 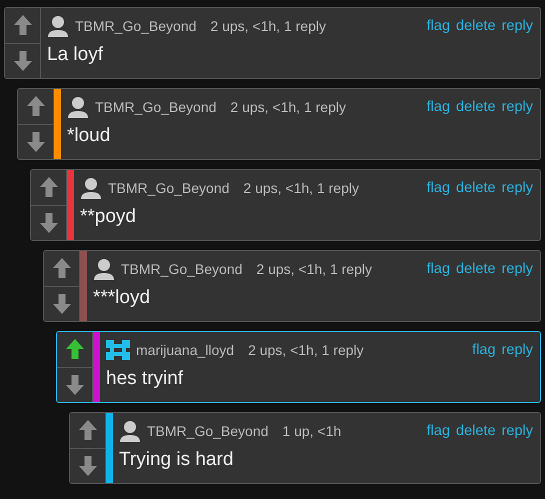 I want to click on comment-text: Trying is hard, so click(x=176, y=460).